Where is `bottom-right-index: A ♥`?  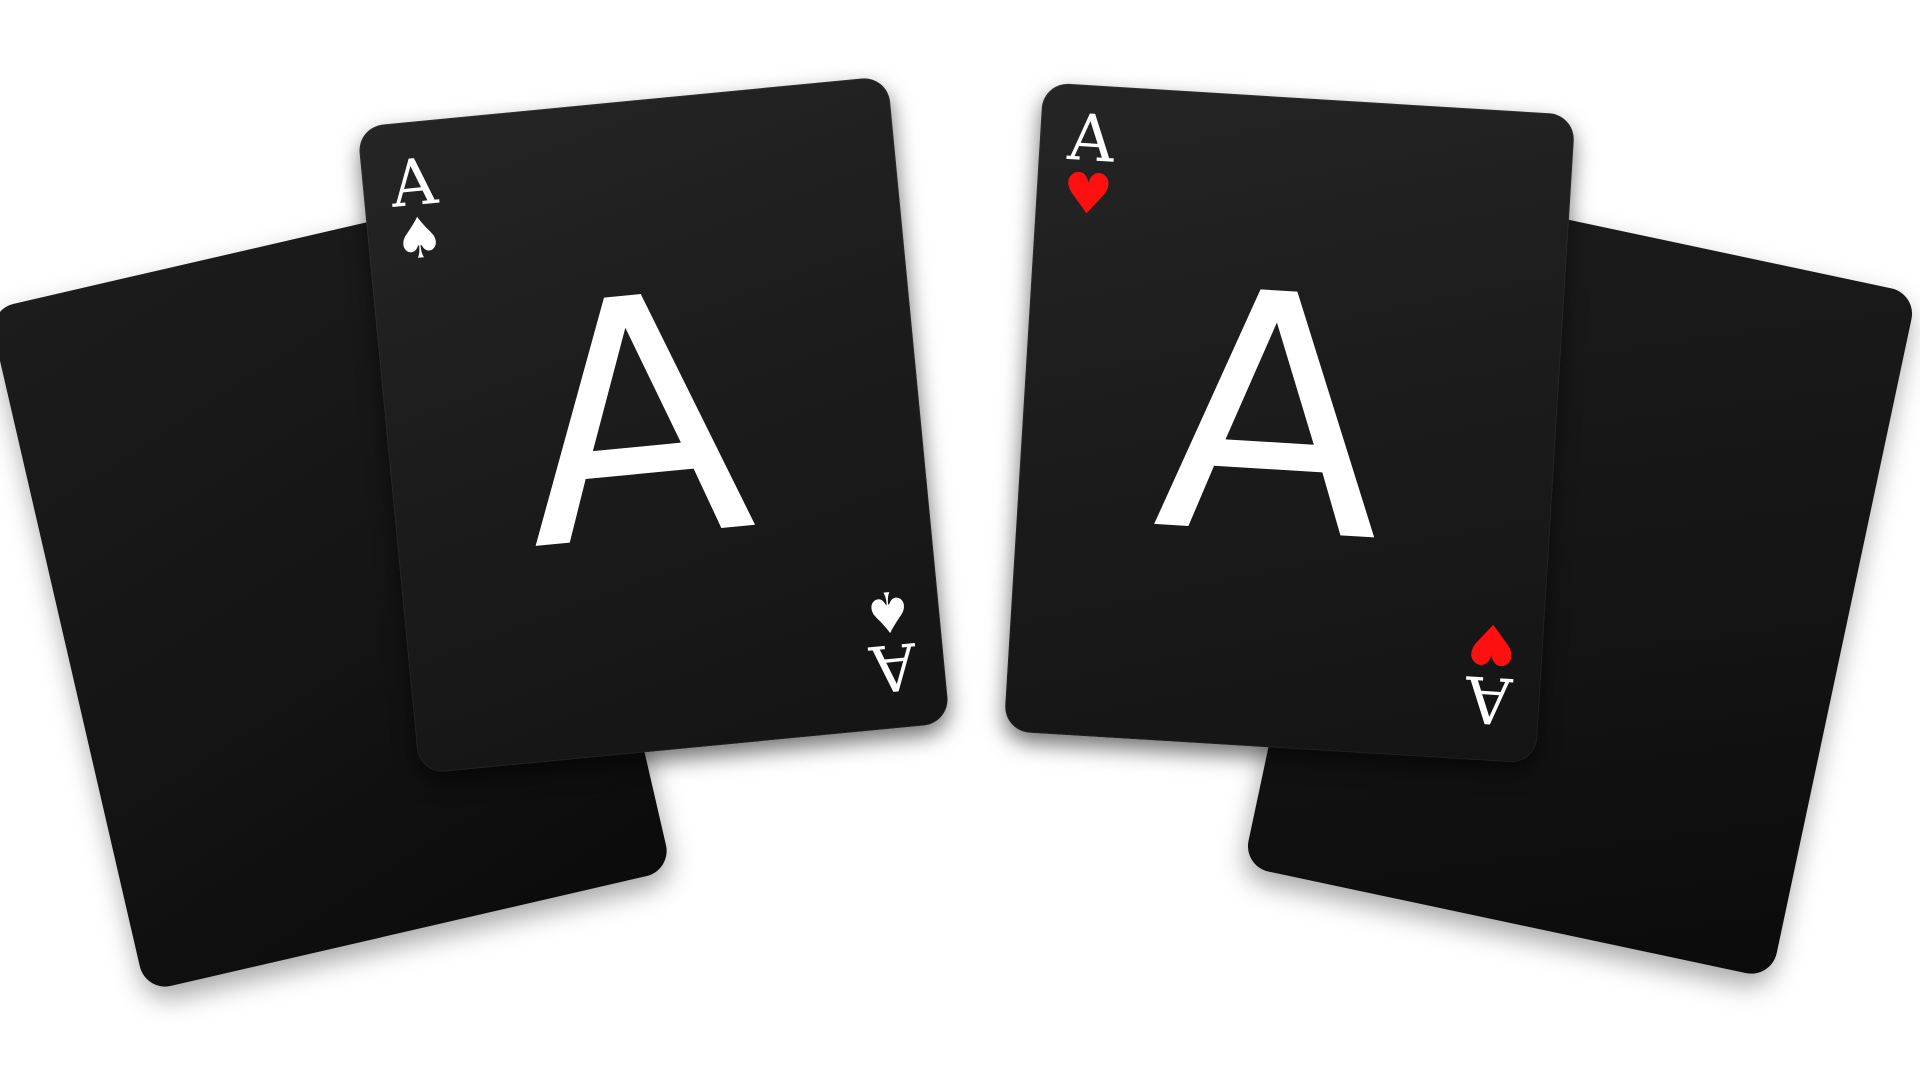 bottom-right-index: A ♥ is located at coordinates (1490, 673).